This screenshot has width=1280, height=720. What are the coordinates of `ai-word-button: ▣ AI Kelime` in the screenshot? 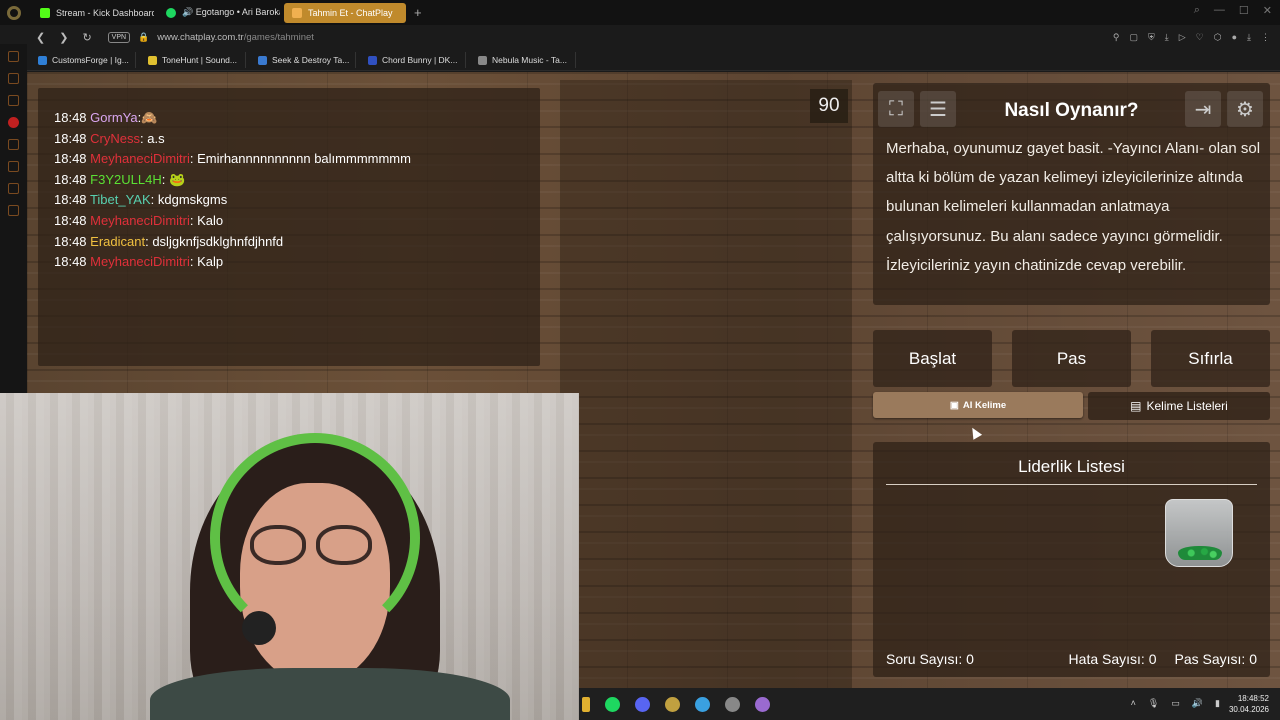 It's located at (978, 405).